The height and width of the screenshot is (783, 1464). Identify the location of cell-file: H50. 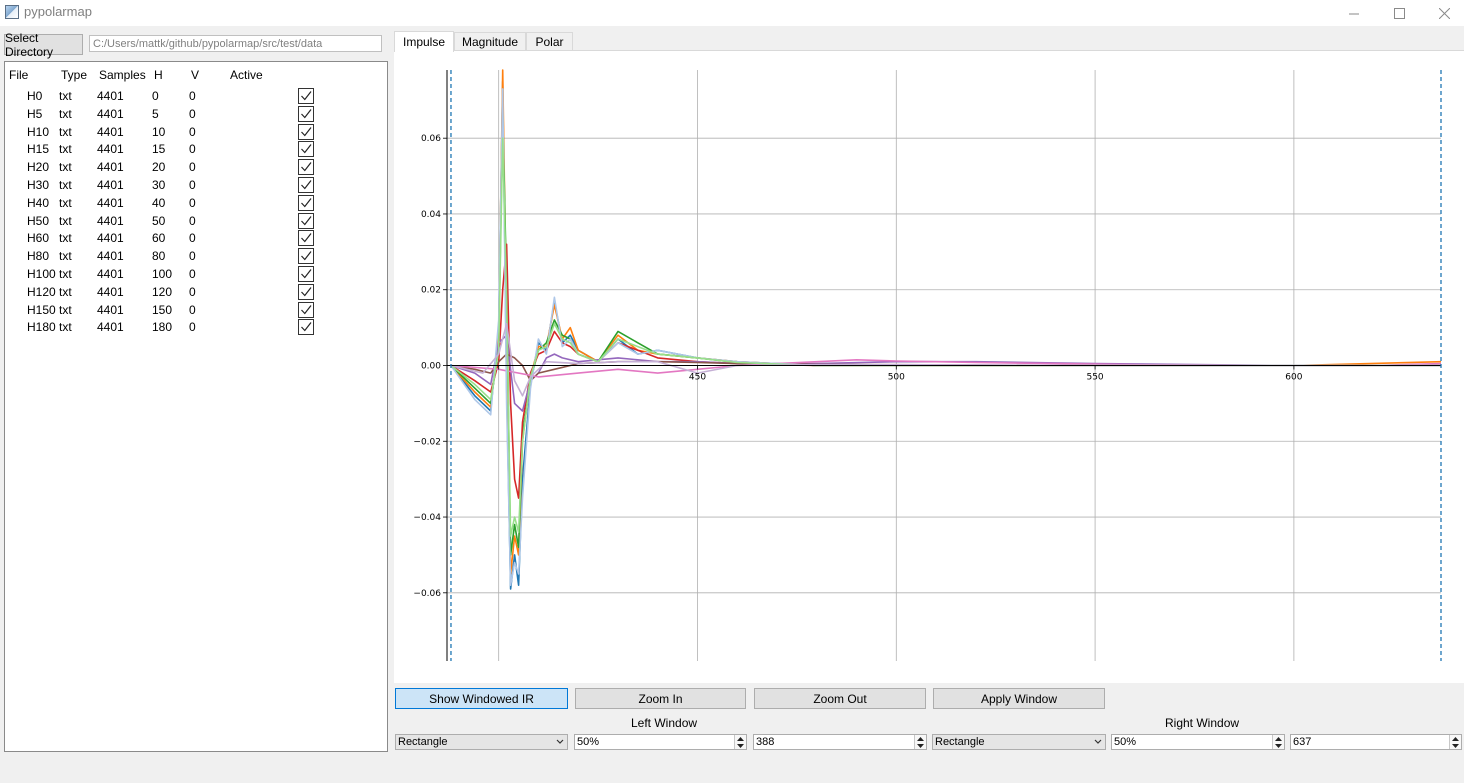
(38, 221).